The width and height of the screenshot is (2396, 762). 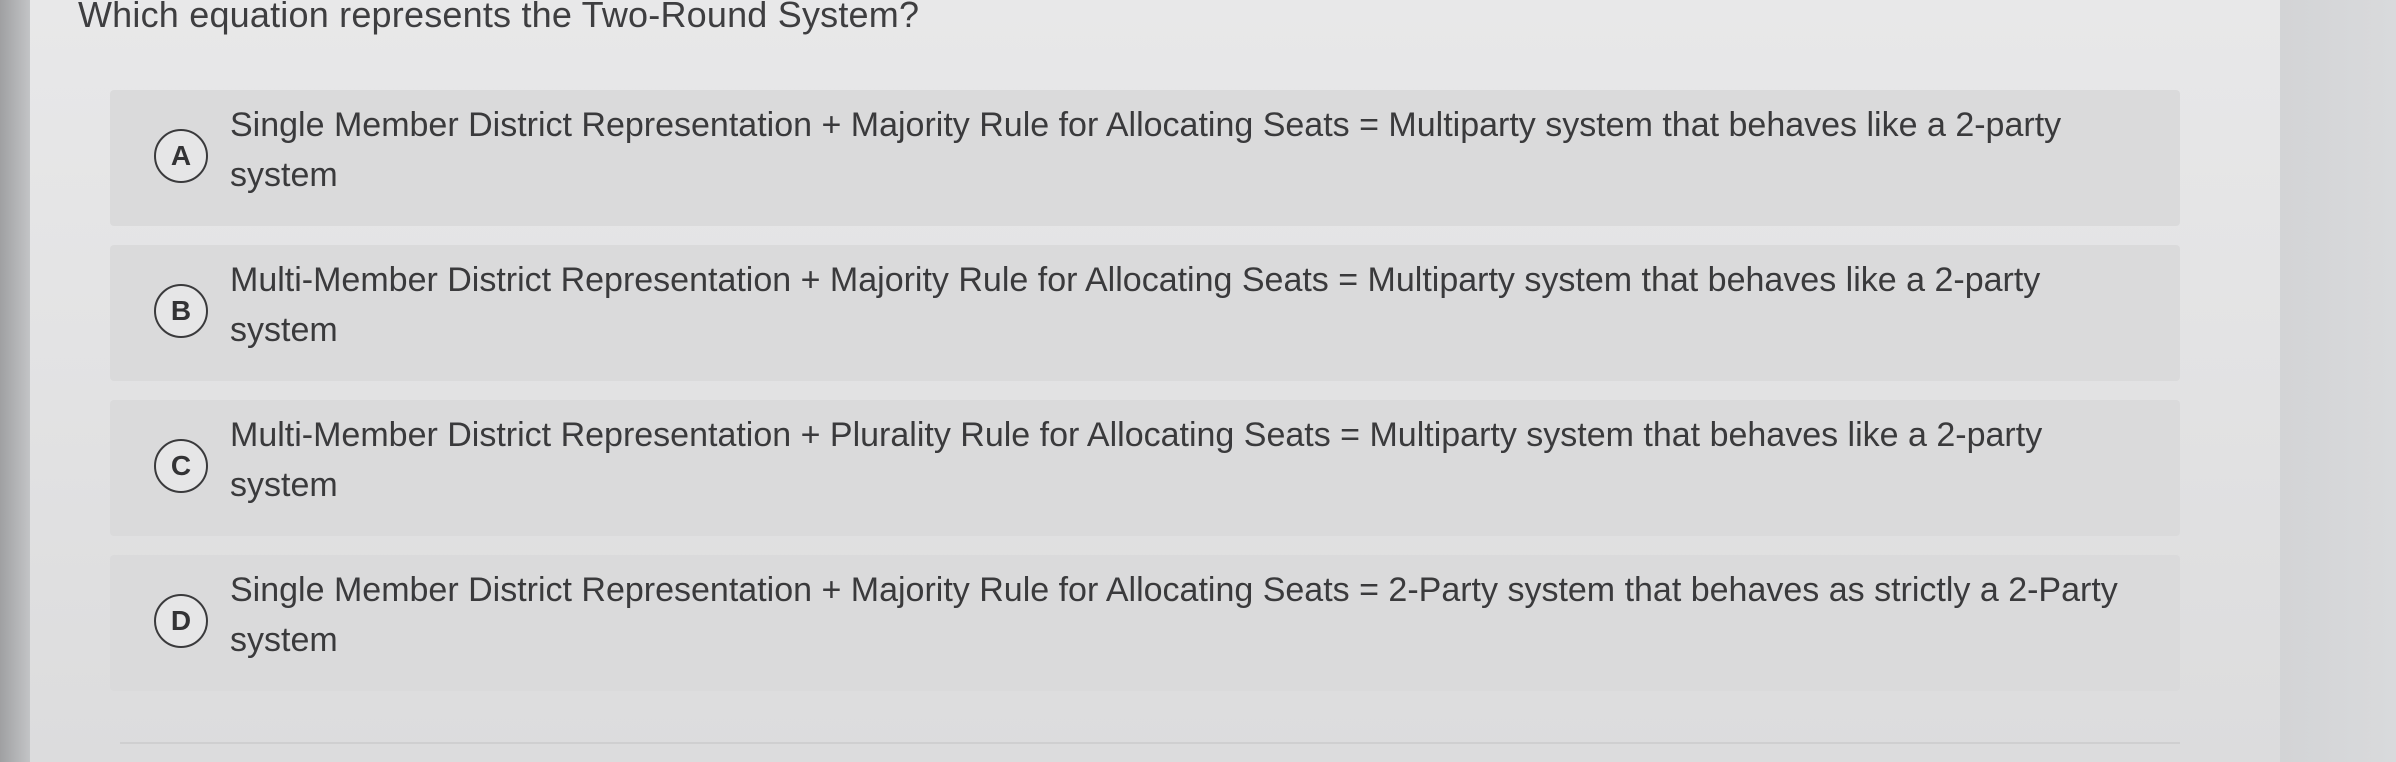 I want to click on option-d-letter-badge: D, so click(x=181, y=621).